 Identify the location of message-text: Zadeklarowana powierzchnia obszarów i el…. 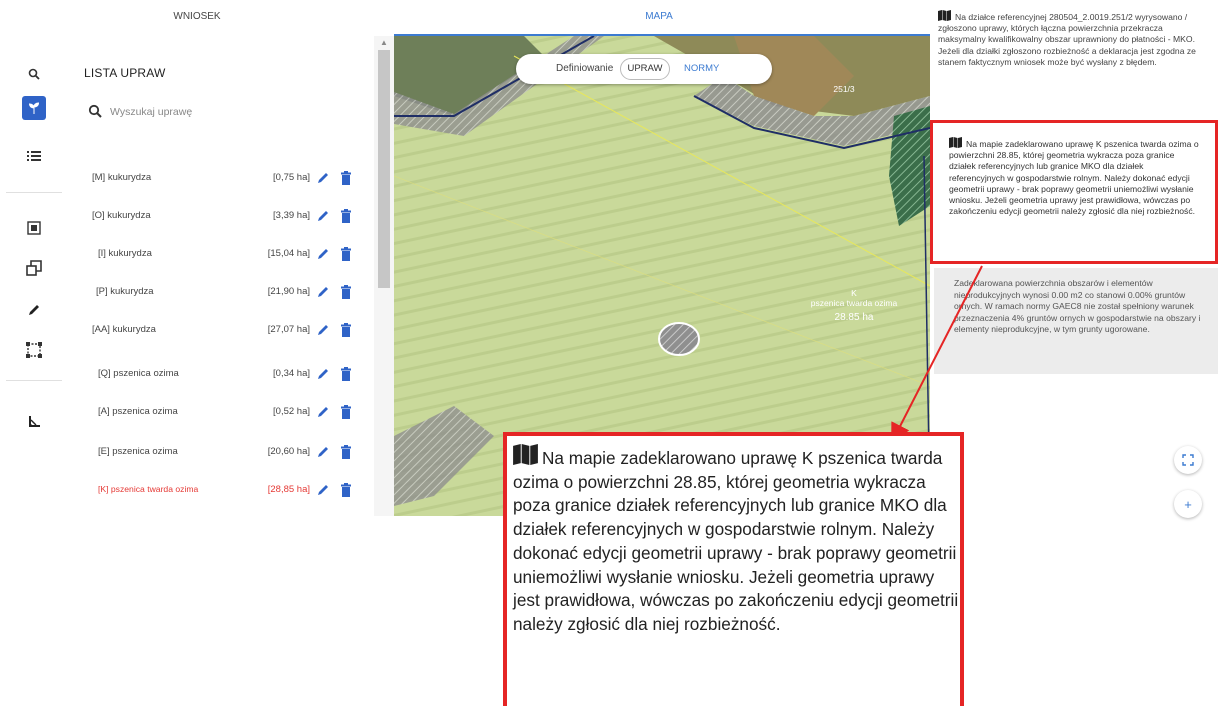
(1077, 306).